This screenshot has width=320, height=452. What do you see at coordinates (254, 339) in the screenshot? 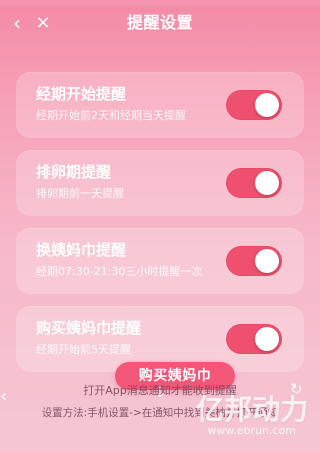
I see `buy-pad-toggle` at bounding box center [254, 339].